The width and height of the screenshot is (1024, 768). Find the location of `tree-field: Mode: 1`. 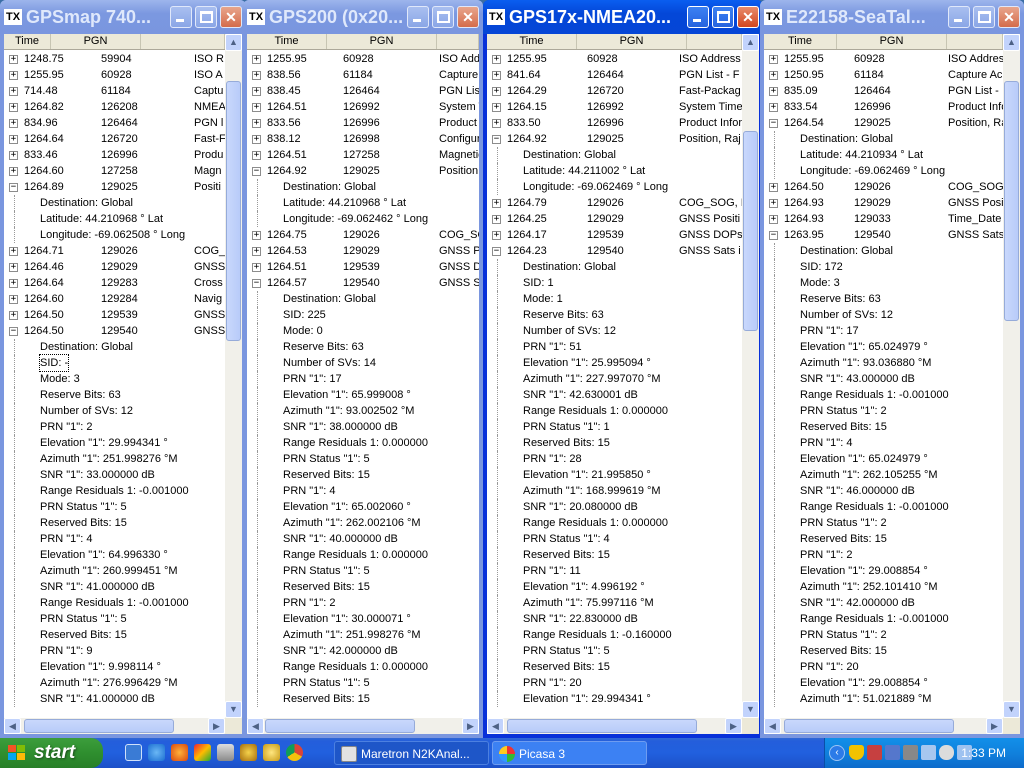

tree-field: Mode: 1 is located at coordinates (614, 299).